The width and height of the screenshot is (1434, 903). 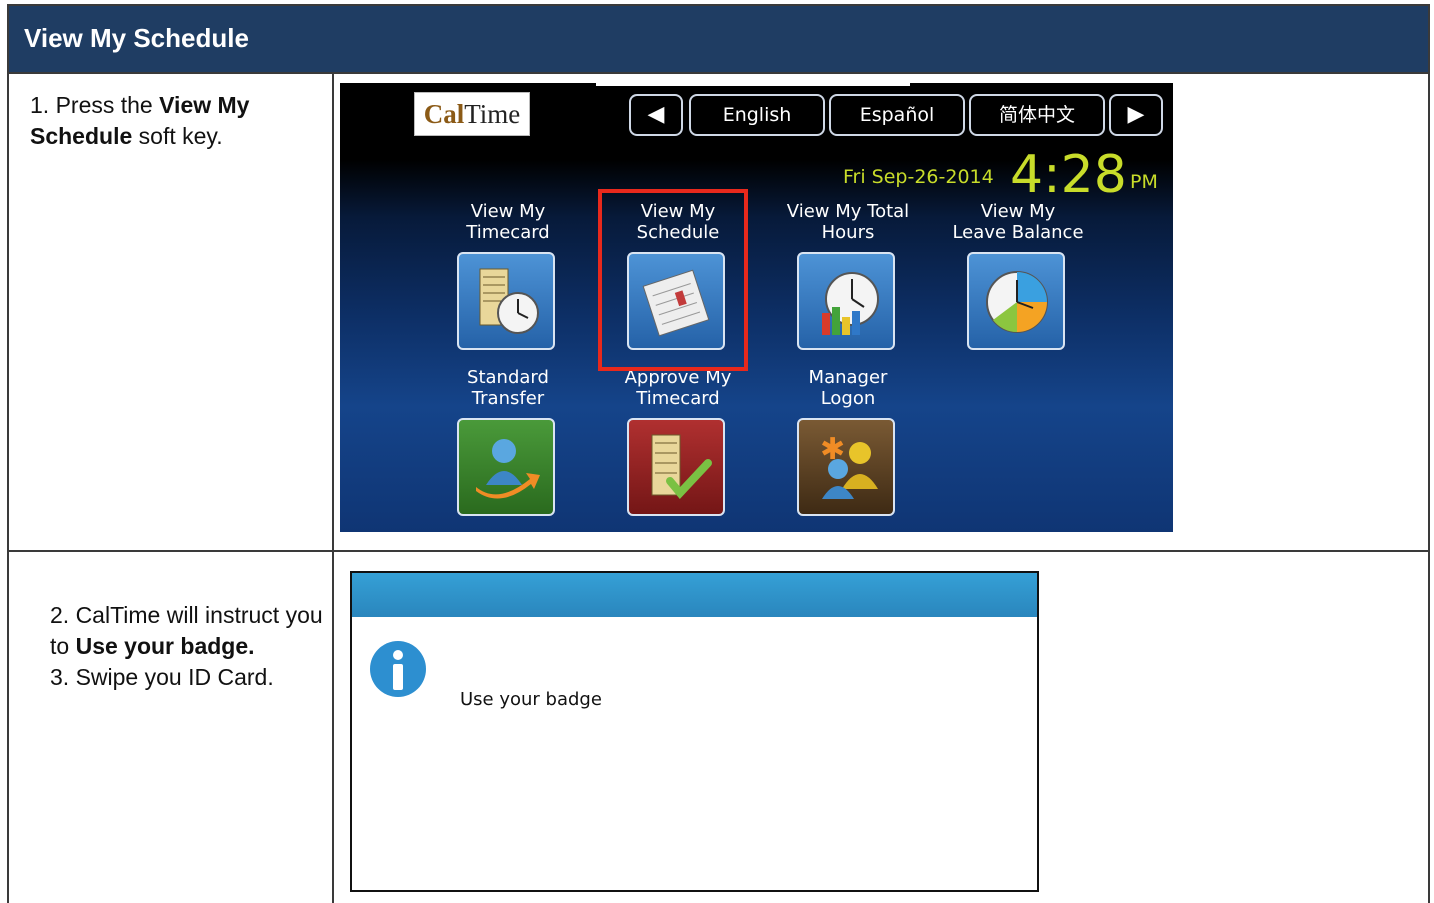 I want to click on view-total-hours-button, so click(x=846, y=301).